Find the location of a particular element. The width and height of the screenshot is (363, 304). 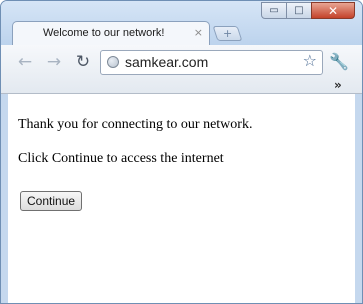

new-tab-button: + is located at coordinates (227, 33).